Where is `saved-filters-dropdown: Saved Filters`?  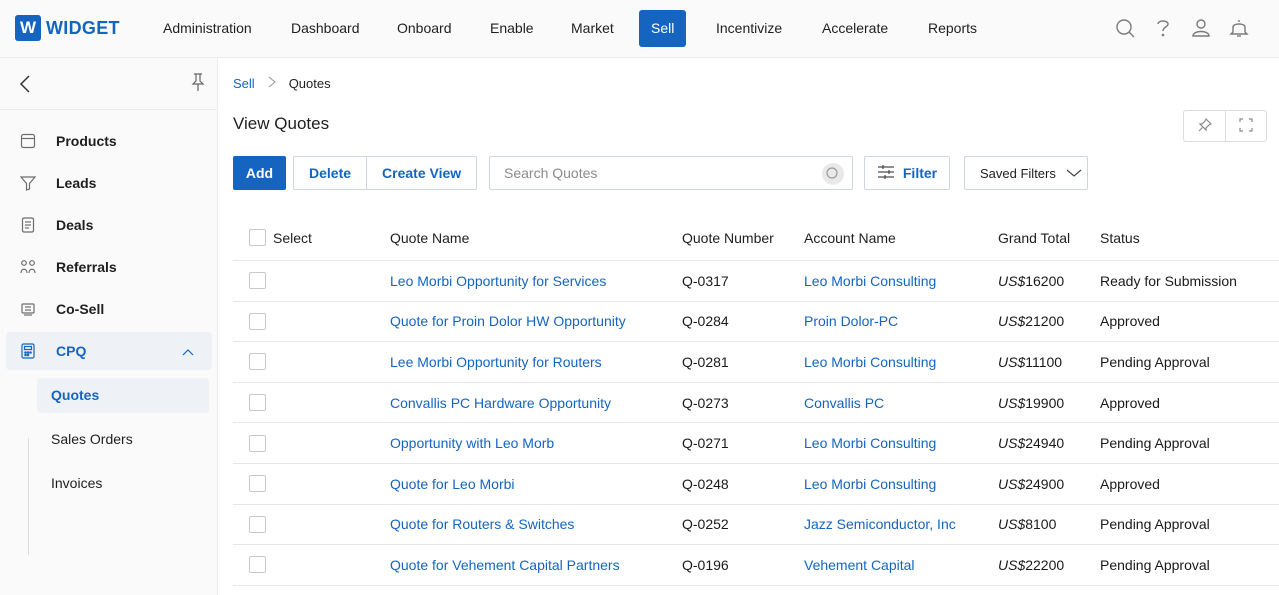
saved-filters-dropdown: Saved Filters is located at coordinates (1026, 173).